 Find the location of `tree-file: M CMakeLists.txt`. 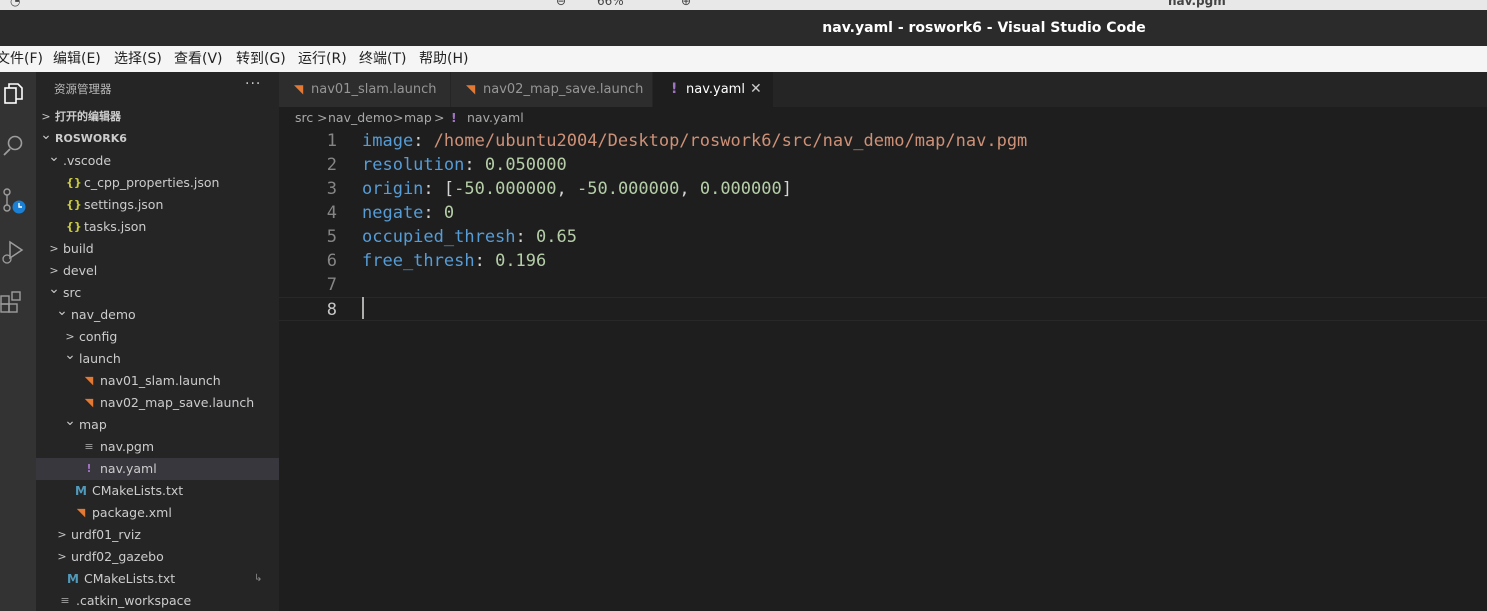

tree-file: M CMakeLists.txt is located at coordinates (157, 491).